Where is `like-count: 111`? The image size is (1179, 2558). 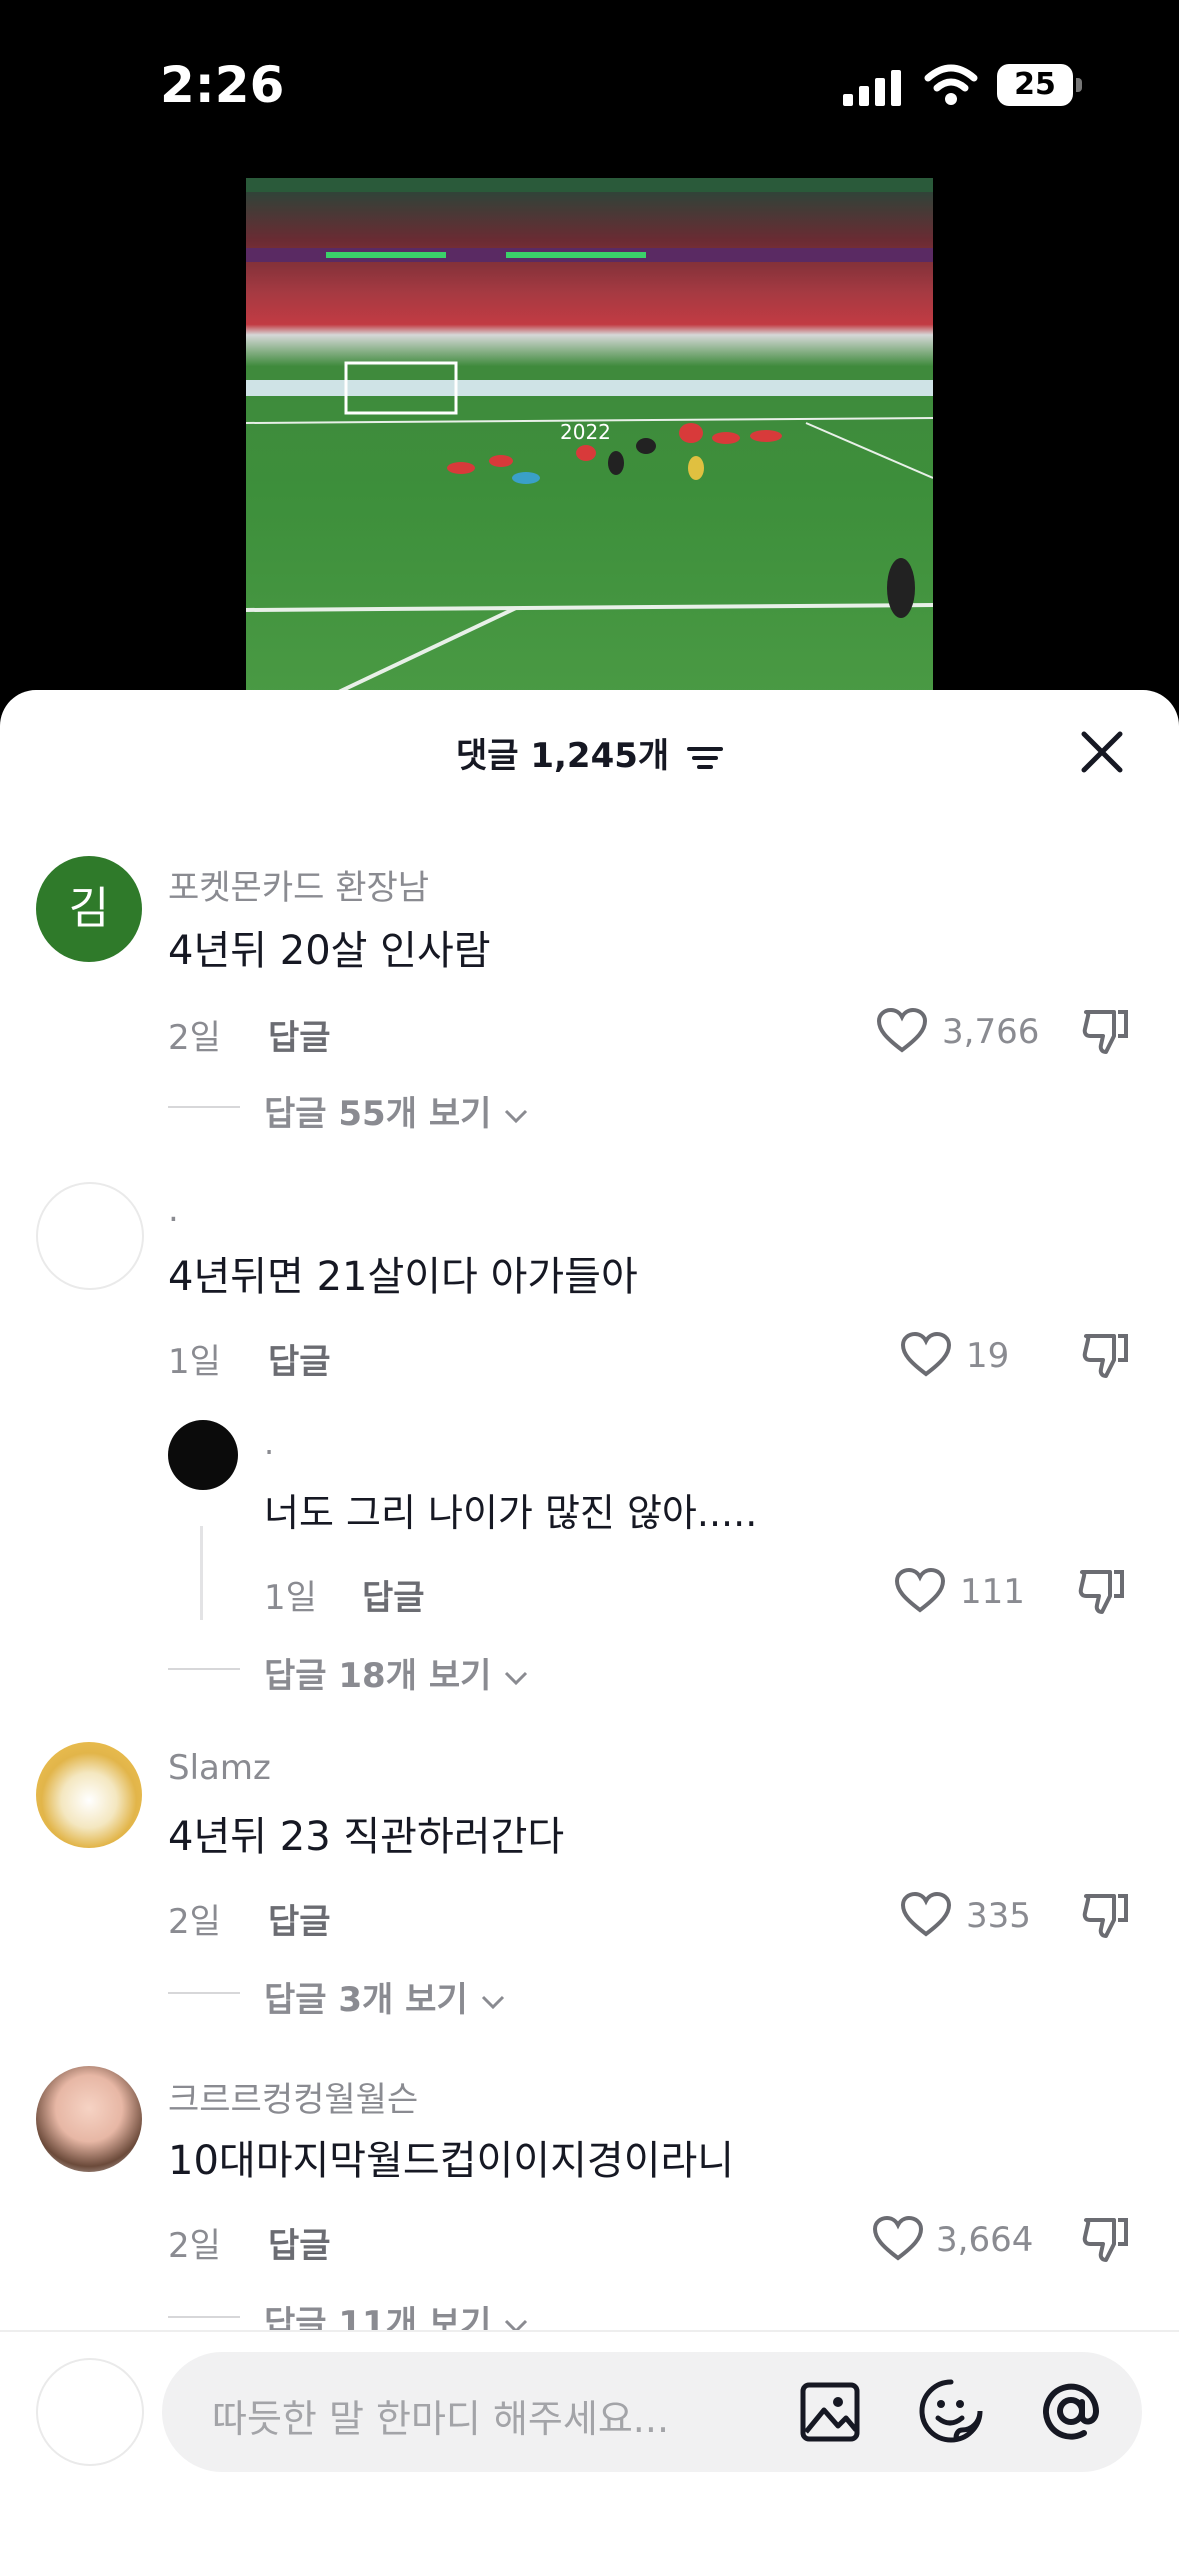
like-count: 111 is located at coordinates (992, 1592).